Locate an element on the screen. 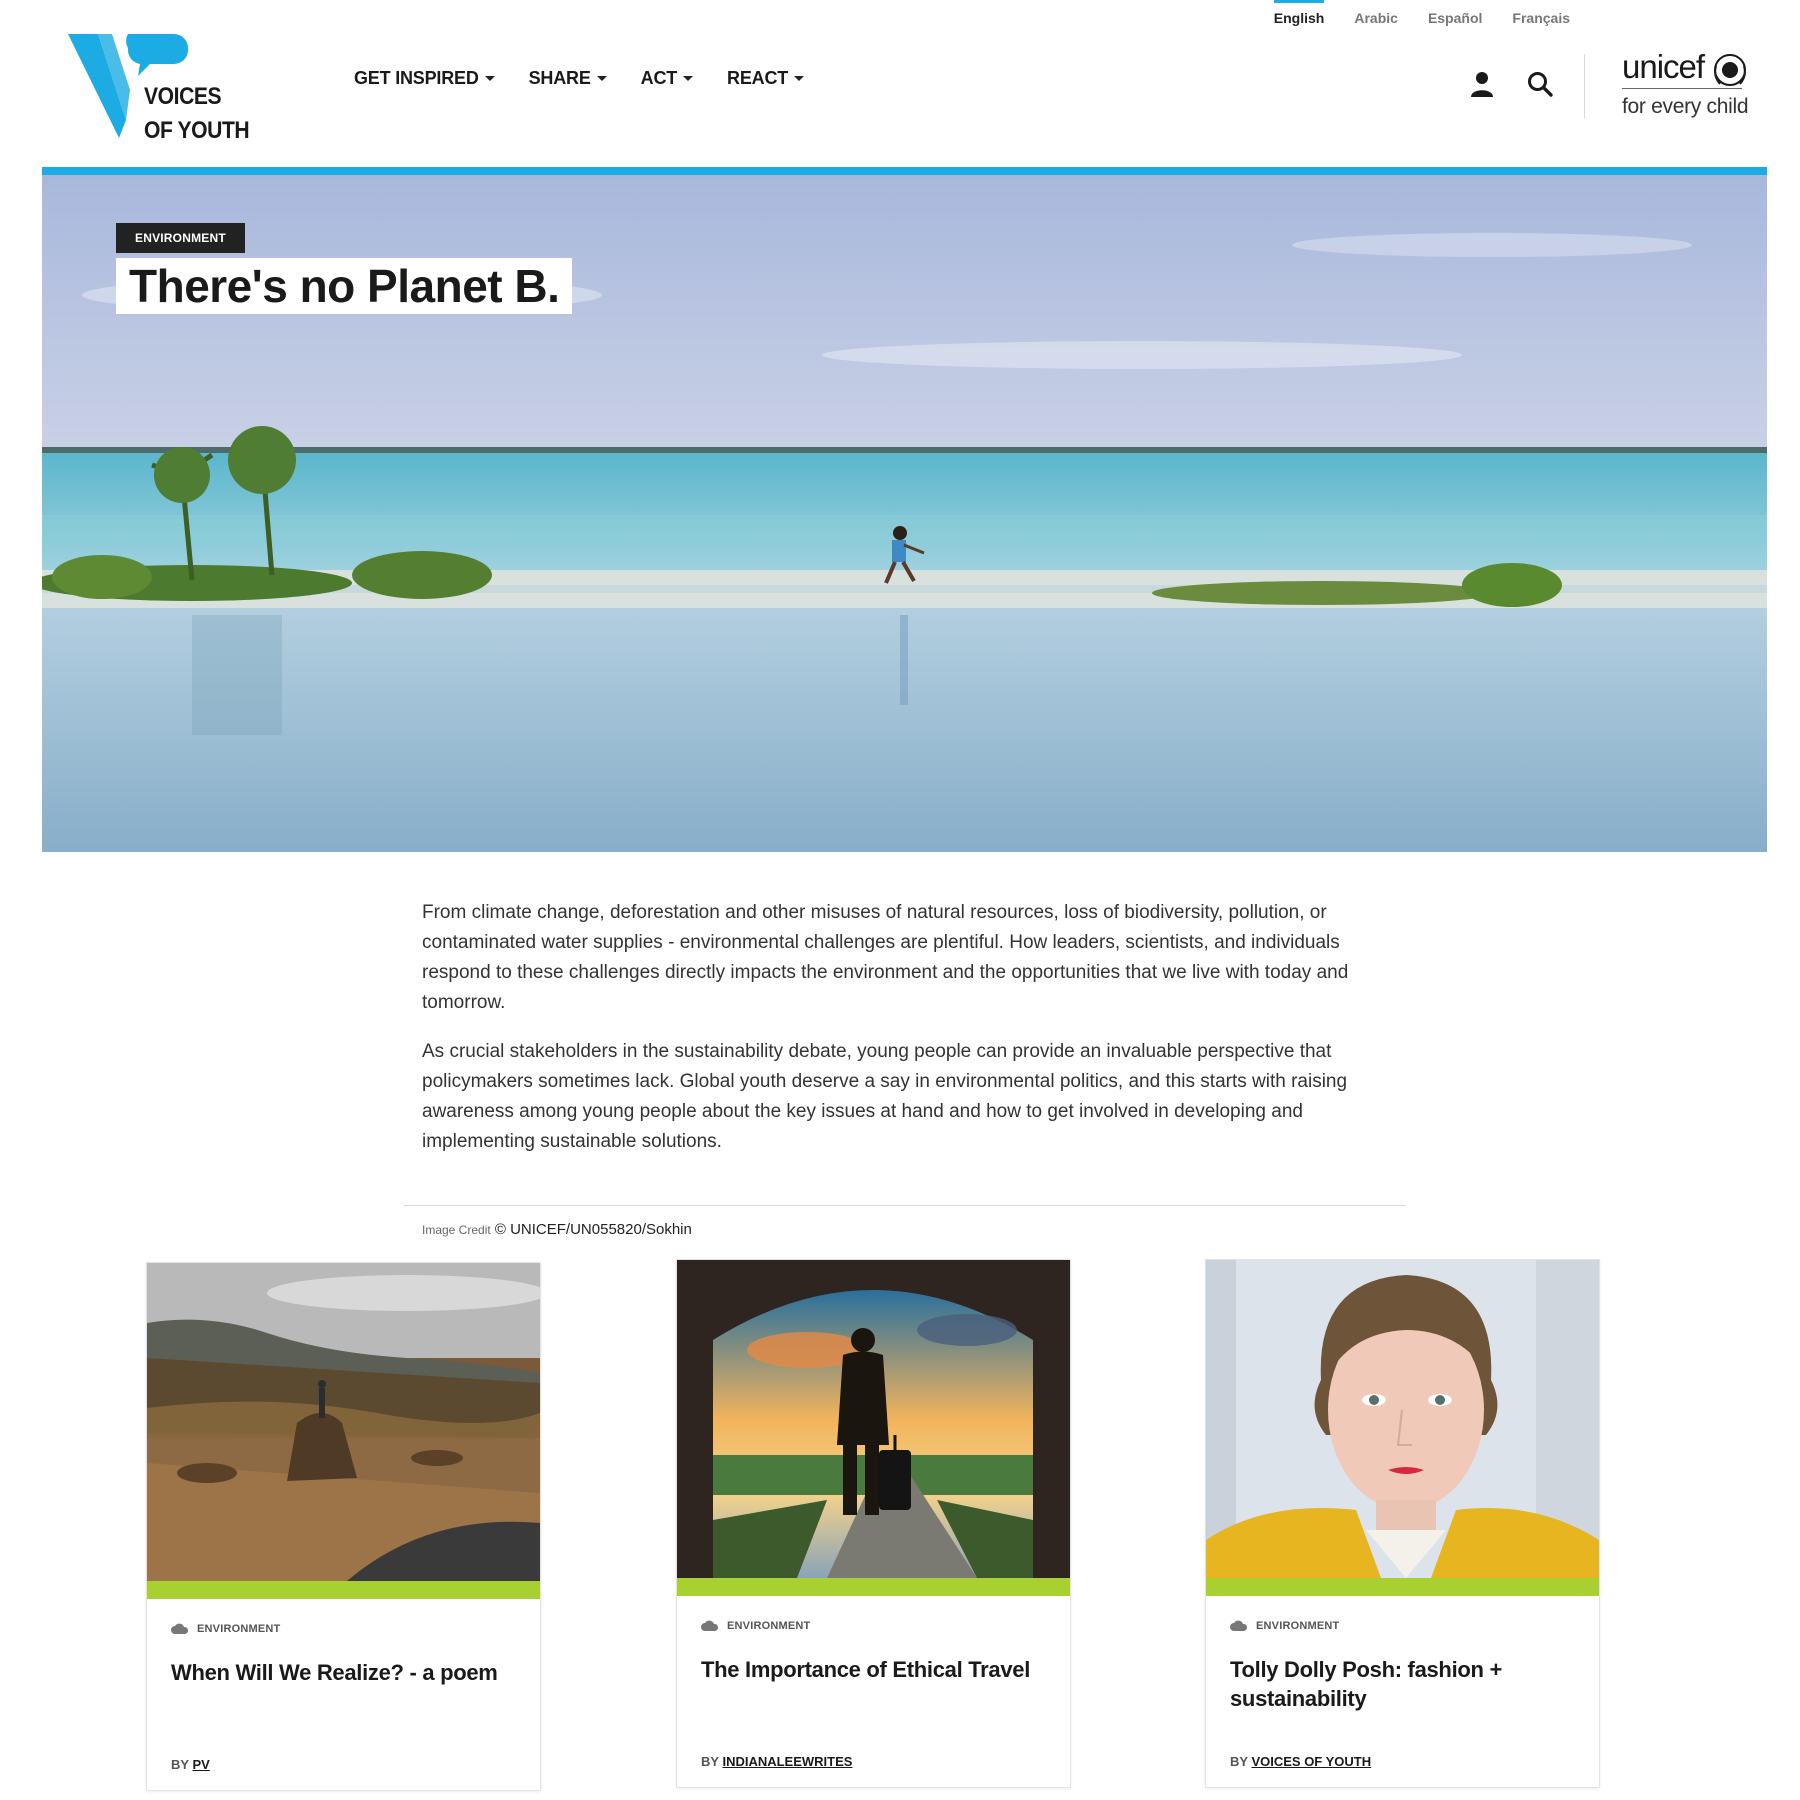  card-3-byline: BY VOICES OF YOUTH is located at coordinates (1300, 1761).